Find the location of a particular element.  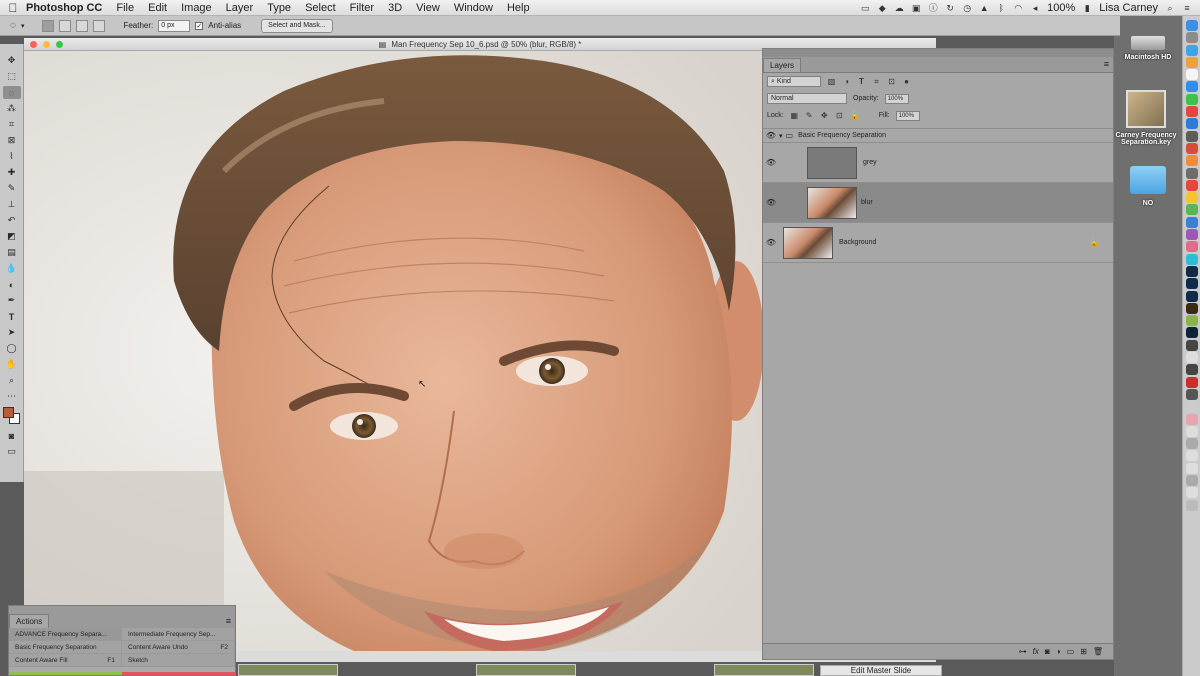

folder-no-item: NO is located at coordinates (1148, 186).